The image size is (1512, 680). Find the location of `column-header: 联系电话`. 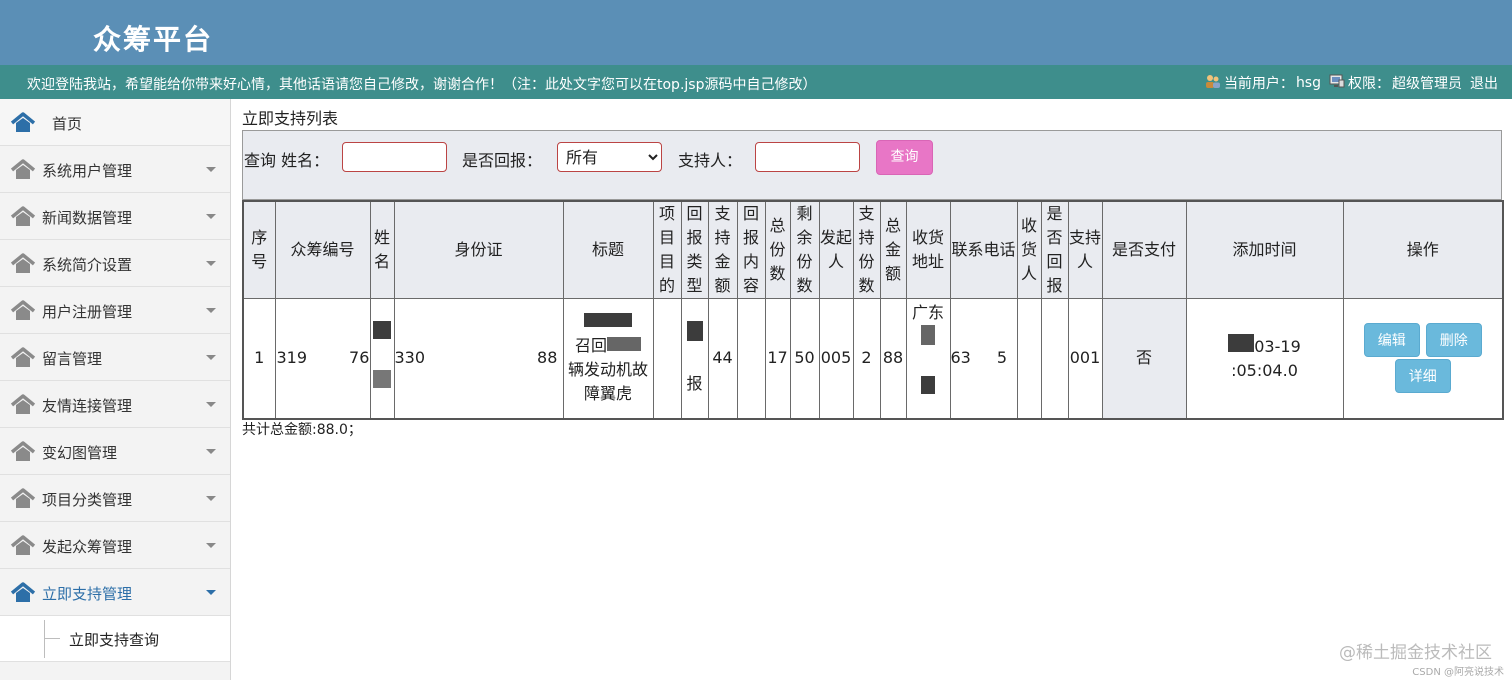

column-header: 联系电话 is located at coordinates (983, 249).